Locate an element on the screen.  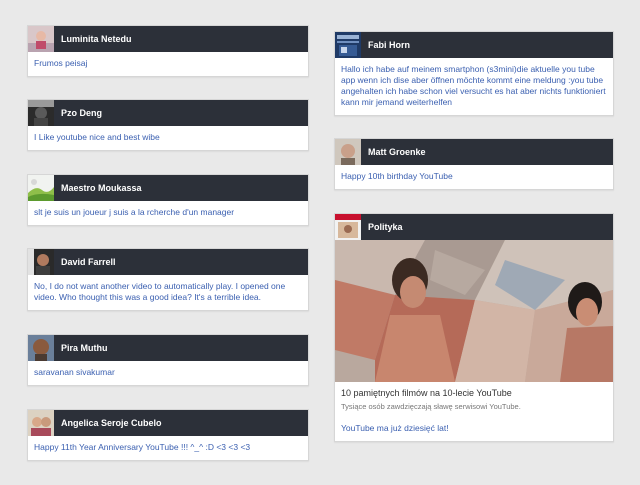
video-thumbnail is located at coordinates (474, 311).